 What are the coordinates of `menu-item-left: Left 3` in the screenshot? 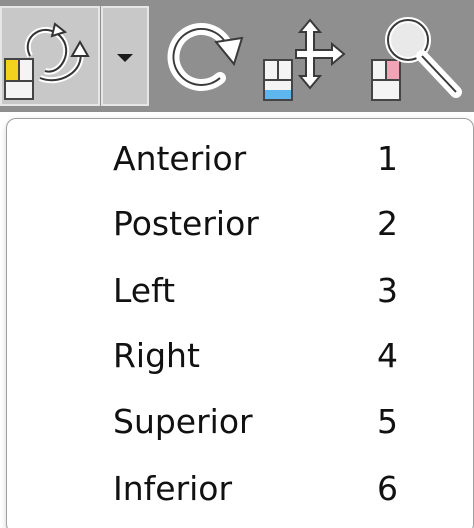 It's located at (240, 291).